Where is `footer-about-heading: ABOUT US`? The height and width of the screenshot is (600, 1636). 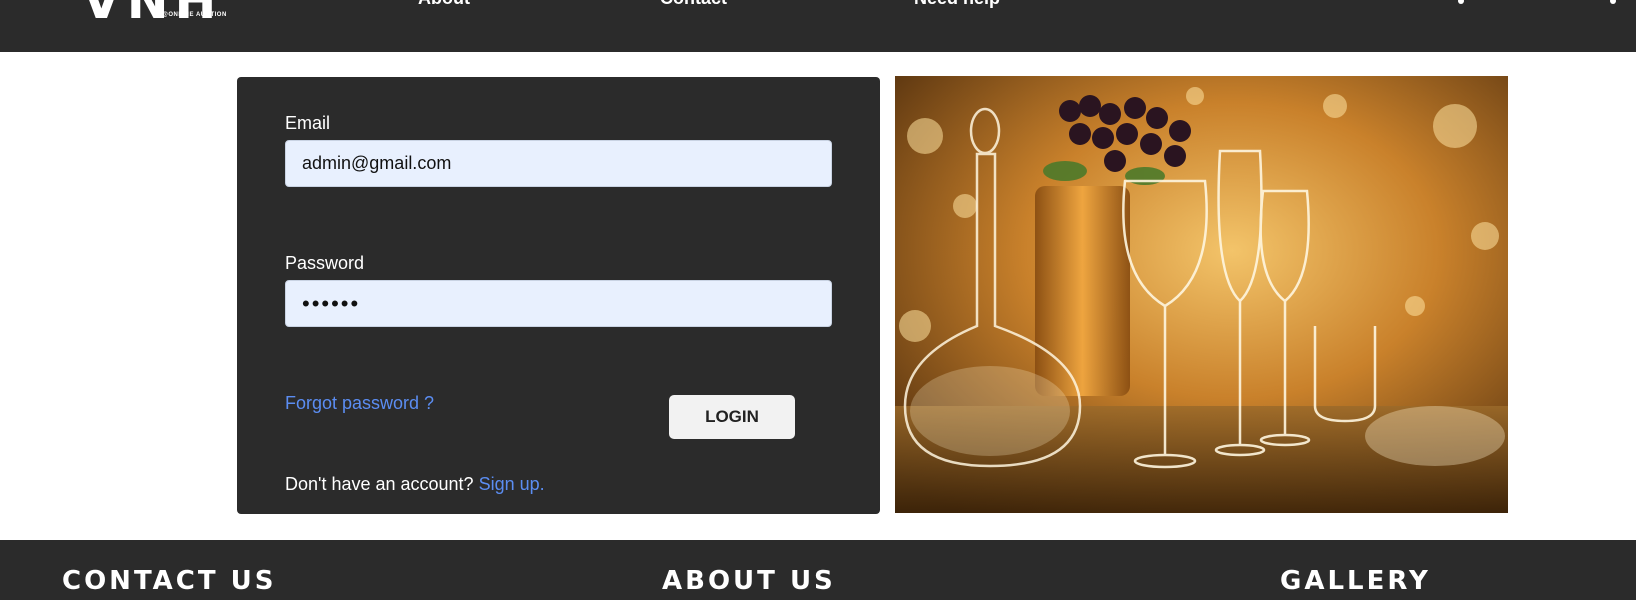
footer-about-heading: ABOUT US is located at coordinates (749, 581).